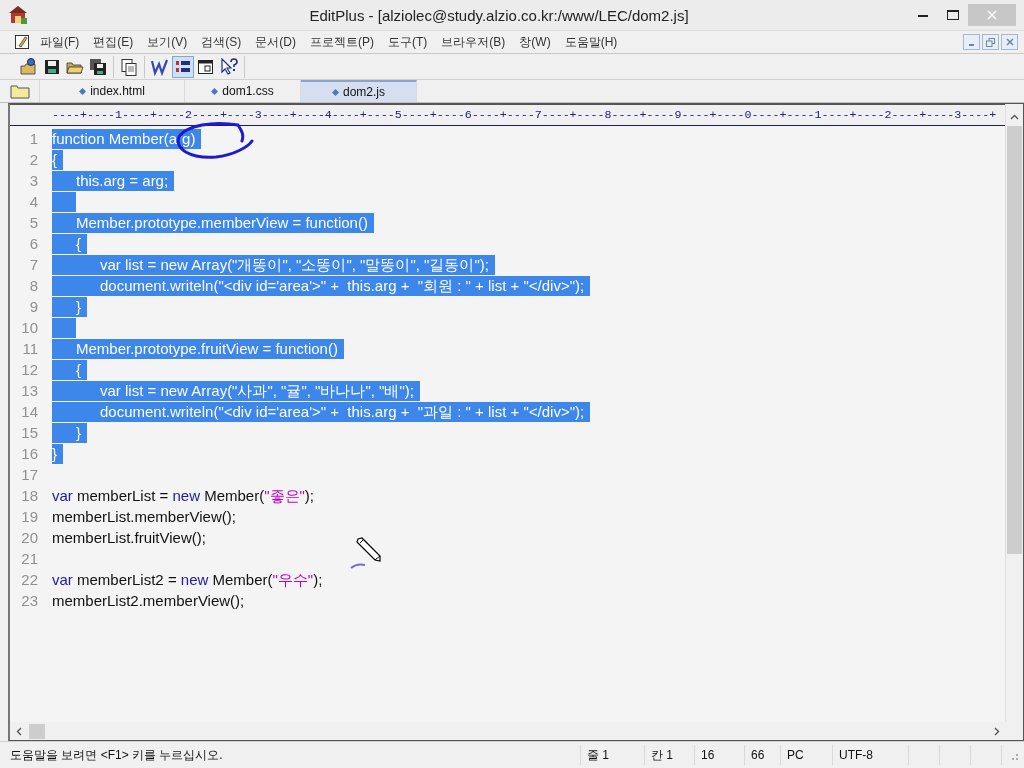  What do you see at coordinates (22, 42) in the screenshot?
I see `notepad-icon` at bounding box center [22, 42].